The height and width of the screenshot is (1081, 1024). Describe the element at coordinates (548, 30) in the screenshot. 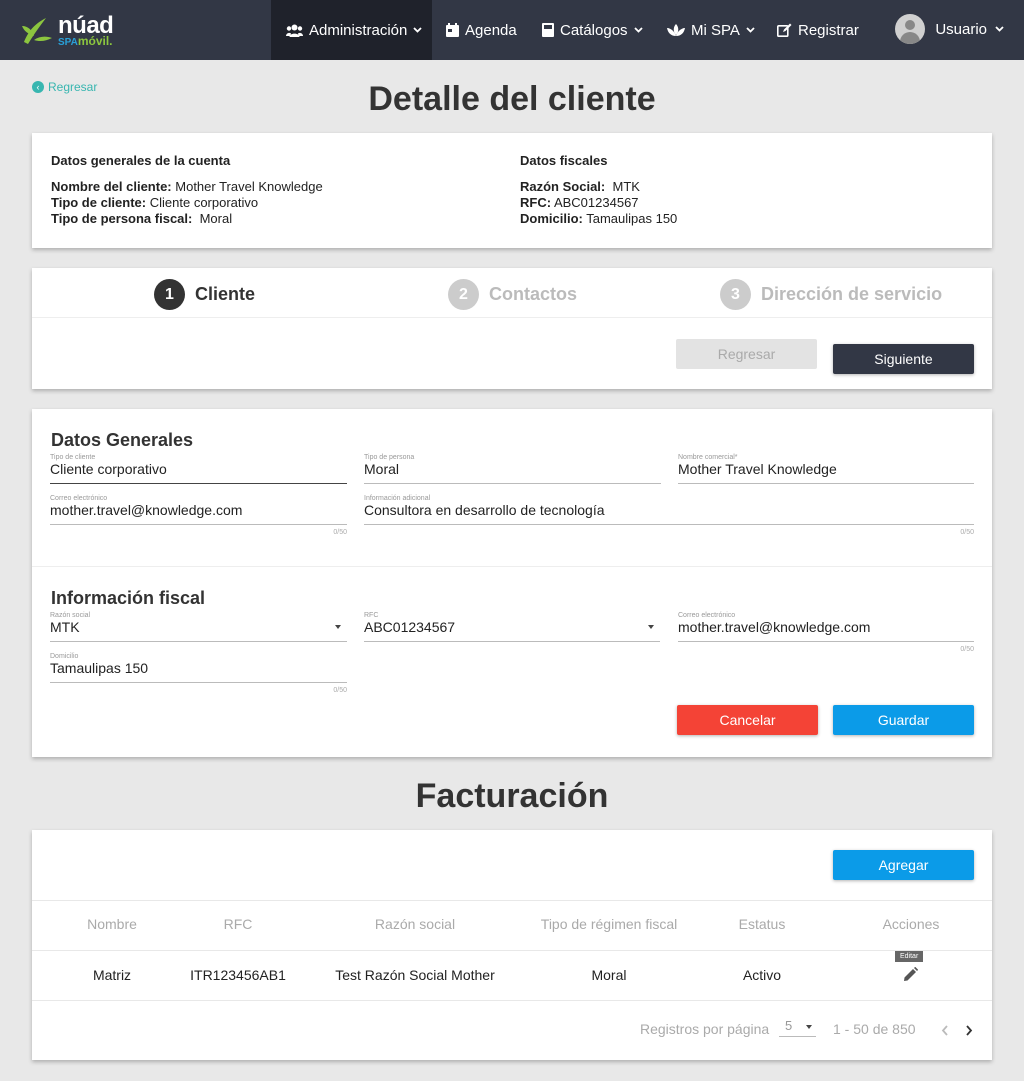

I see `book-icon` at that location.